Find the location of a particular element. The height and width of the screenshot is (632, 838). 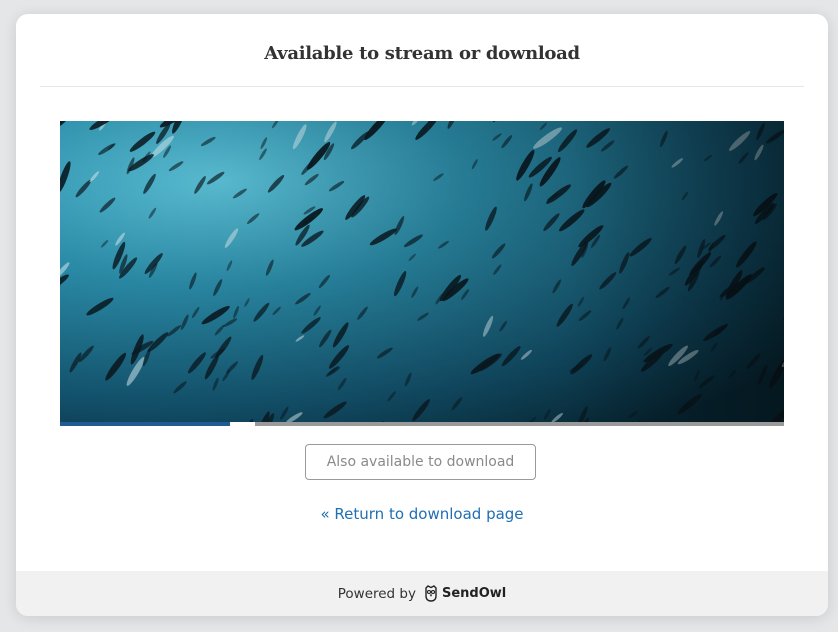

card-header: Available to stream or download is located at coordinates (422, 50).